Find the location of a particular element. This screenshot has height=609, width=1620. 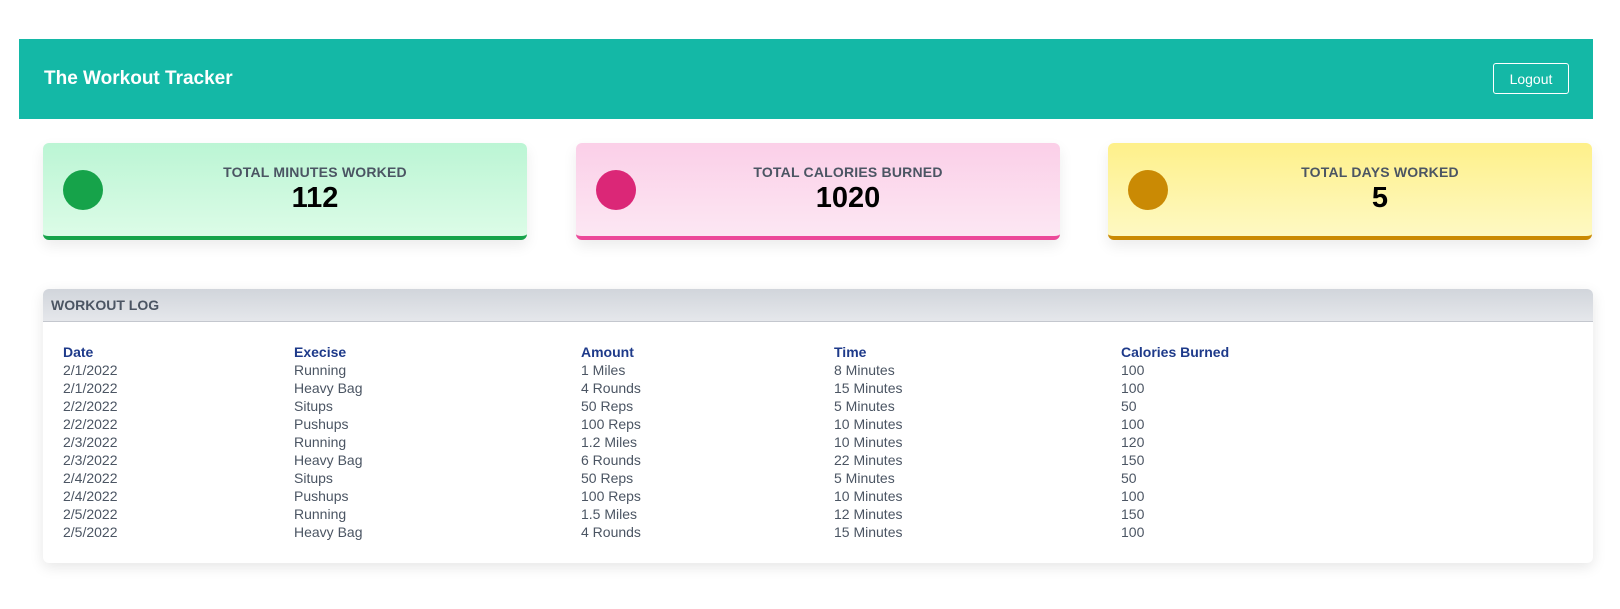

cell-amount: 1 Miles is located at coordinates (603, 370).